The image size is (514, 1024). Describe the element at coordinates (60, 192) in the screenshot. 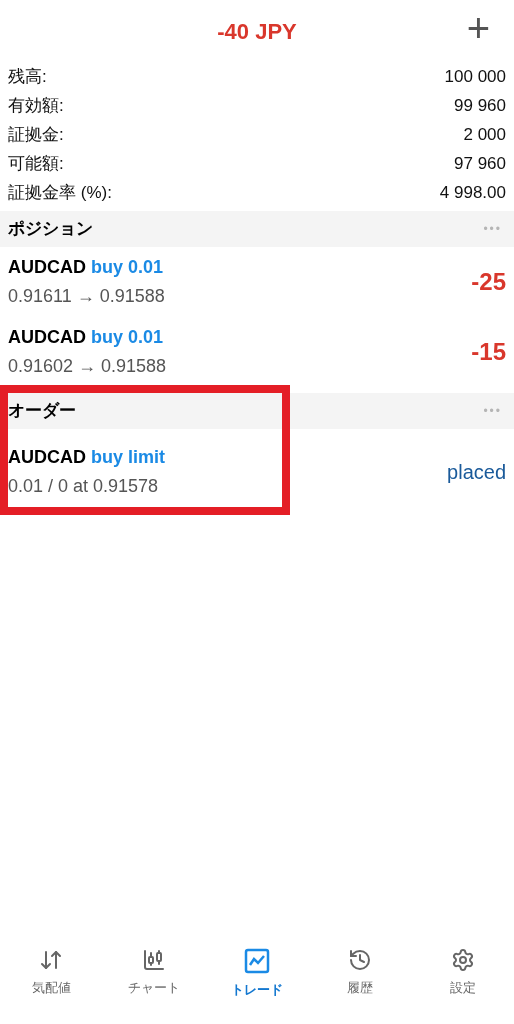

I see `summary-label: 証拠金率 (%):` at that location.